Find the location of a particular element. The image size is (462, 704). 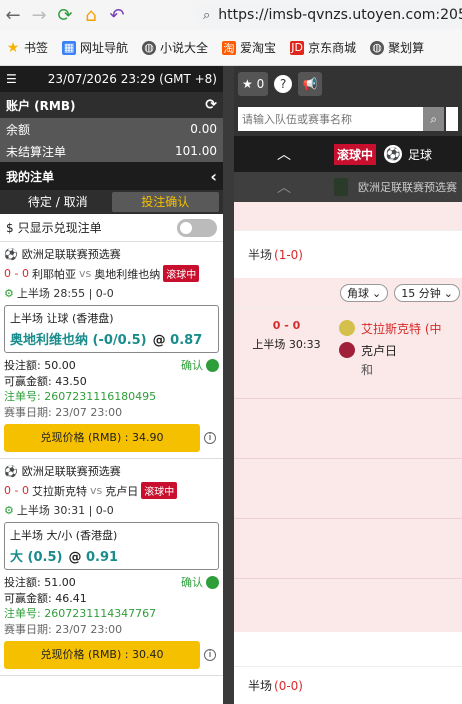

help-icon: ? is located at coordinates (283, 84).